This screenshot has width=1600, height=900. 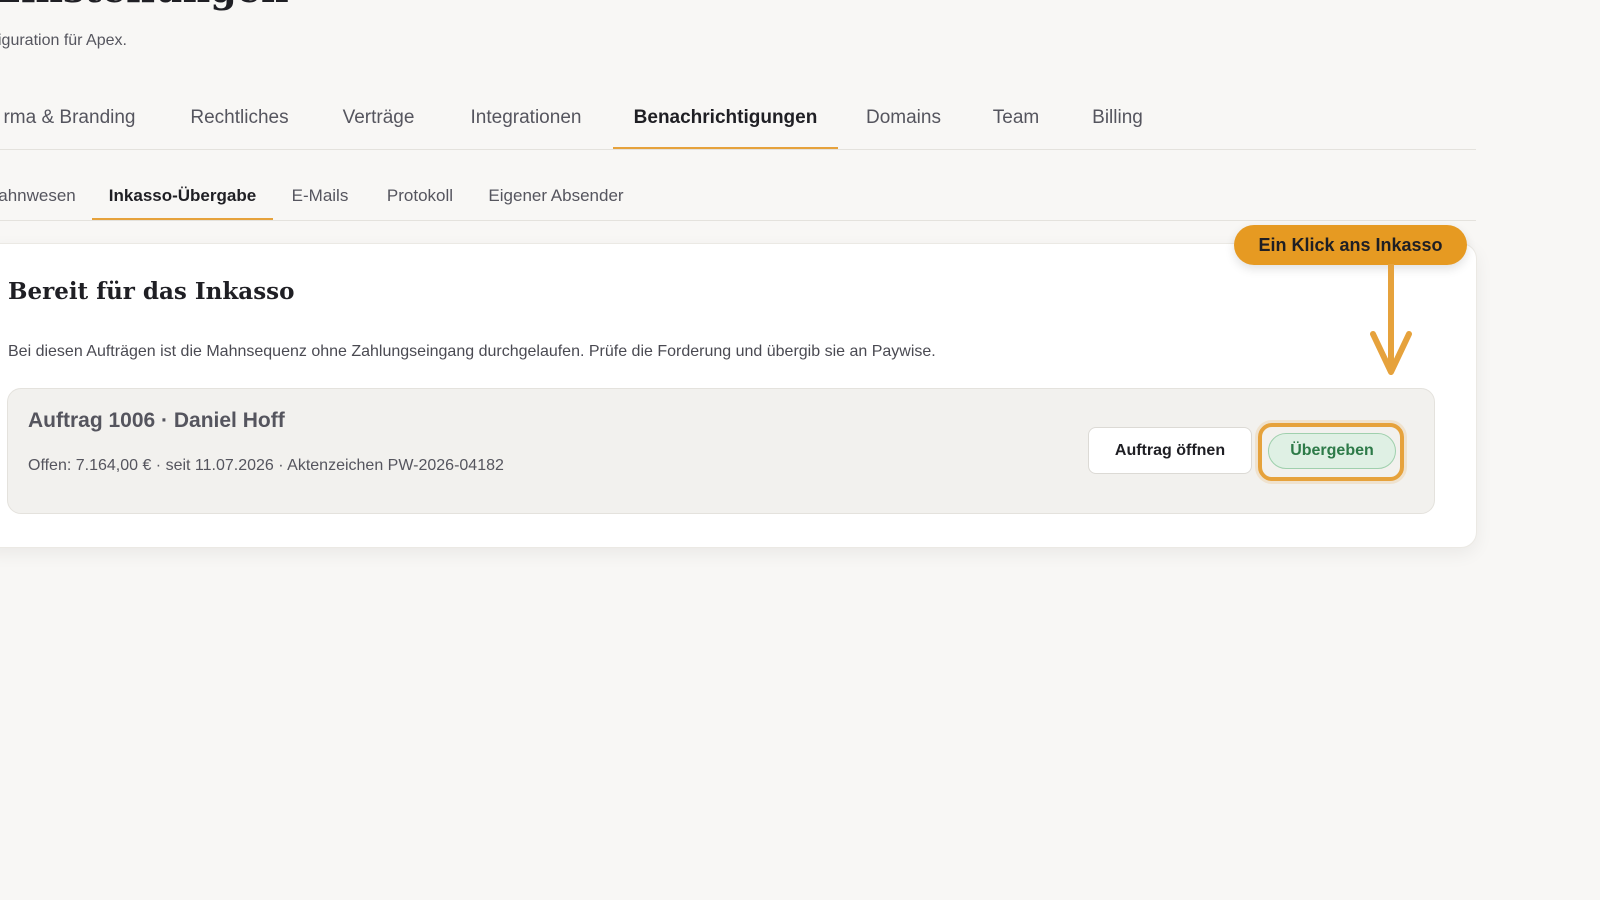 I want to click on tab-benachrichtigungen: Benachrichtigungen, so click(x=725, y=118).